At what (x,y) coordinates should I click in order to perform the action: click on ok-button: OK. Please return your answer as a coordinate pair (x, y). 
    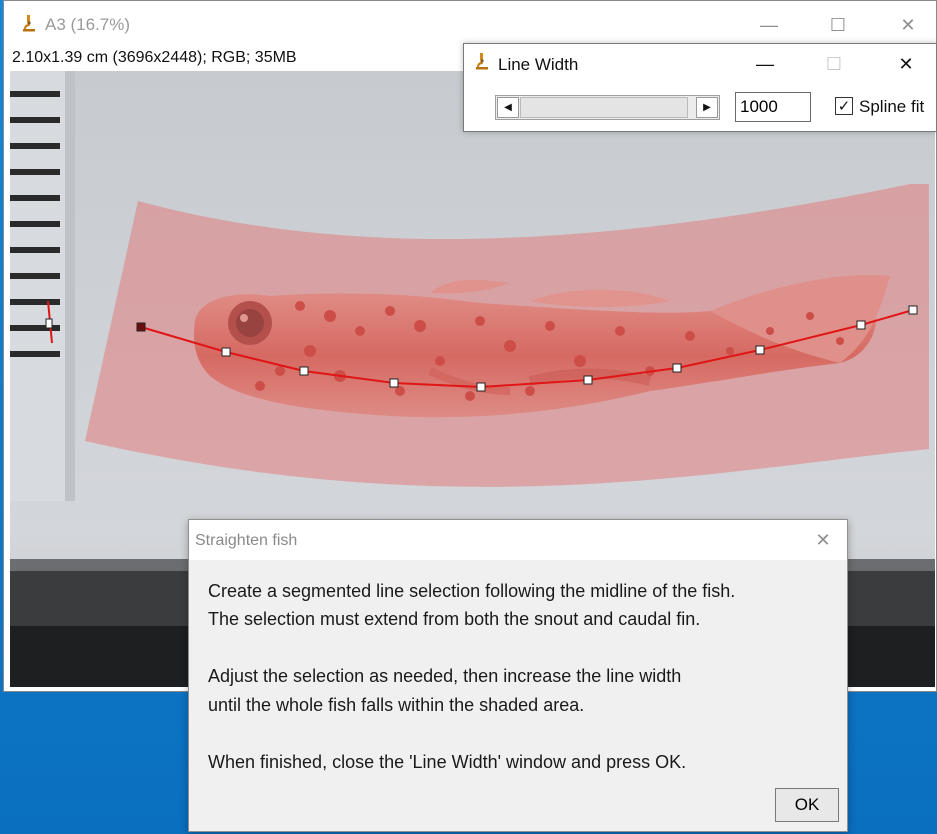
    Looking at the image, I should click on (807, 805).